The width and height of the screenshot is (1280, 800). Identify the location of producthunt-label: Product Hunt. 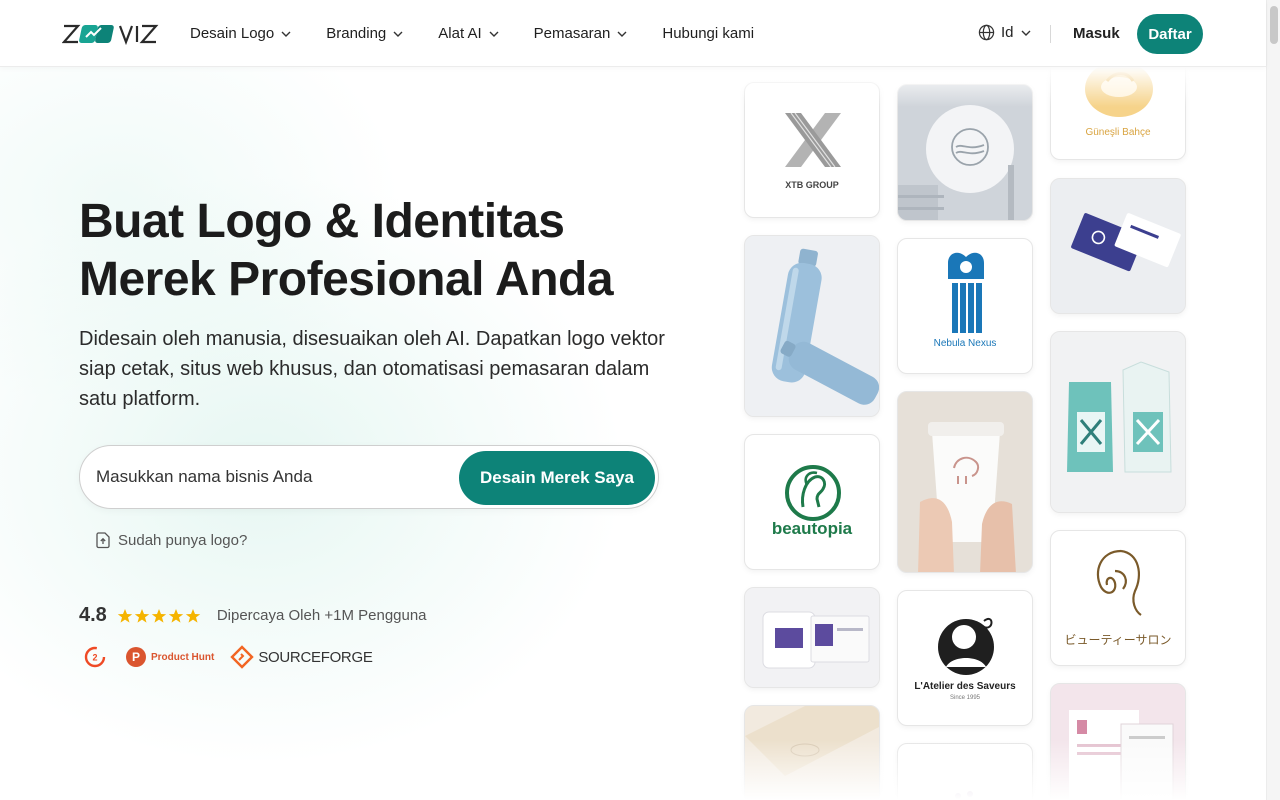
(183, 657).